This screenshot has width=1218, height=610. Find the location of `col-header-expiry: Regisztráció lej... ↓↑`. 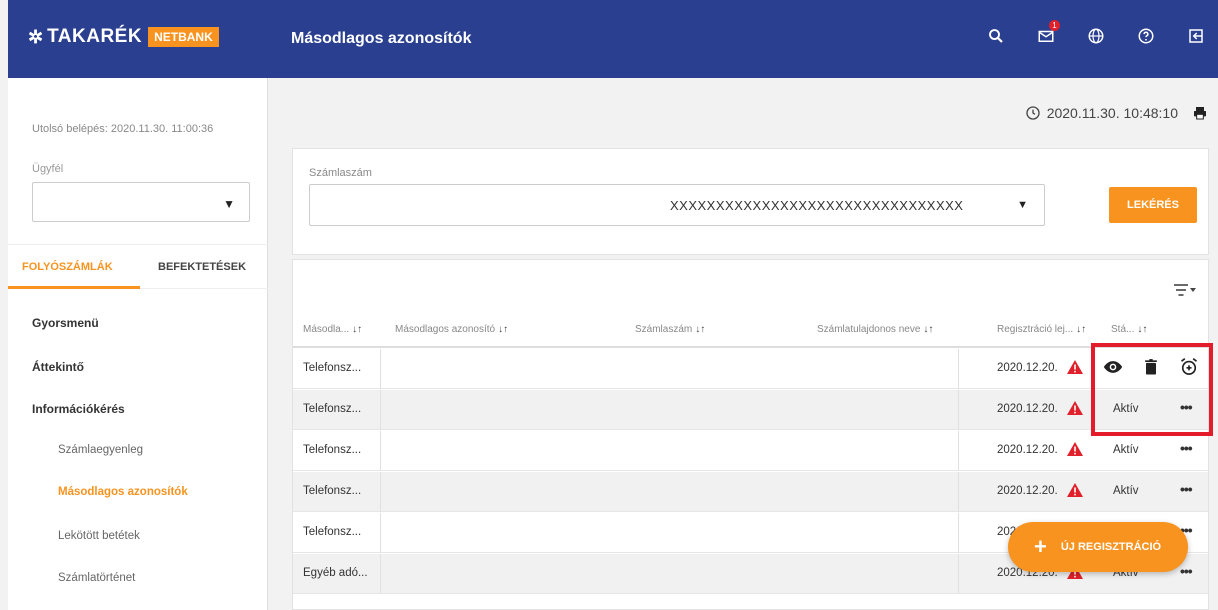

col-header-expiry: Regisztráció lej... ↓↑ is located at coordinates (1041, 329).